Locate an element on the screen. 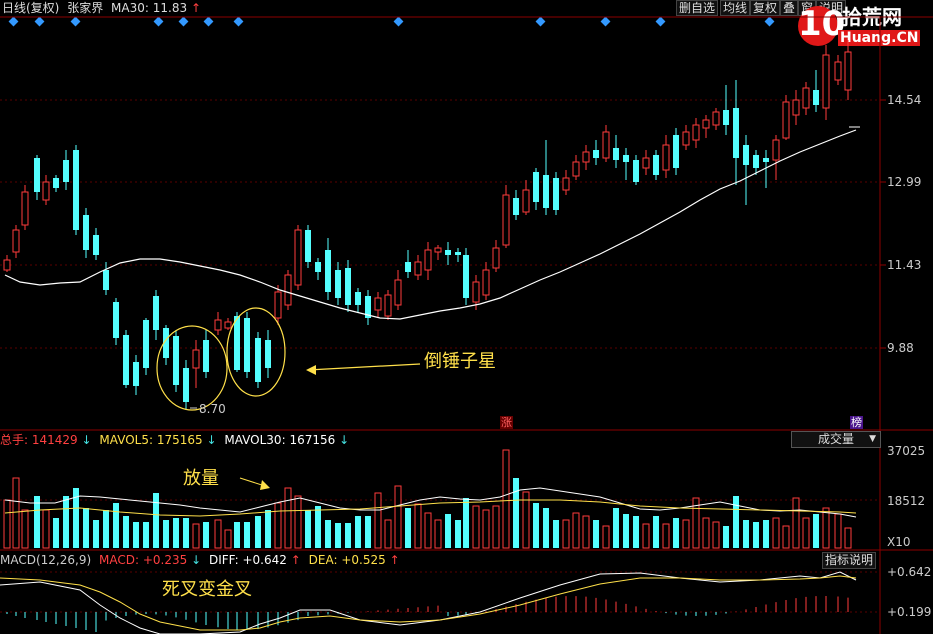 This screenshot has width=933, height=634. low-price-label: 8.70 is located at coordinates (212, 409).